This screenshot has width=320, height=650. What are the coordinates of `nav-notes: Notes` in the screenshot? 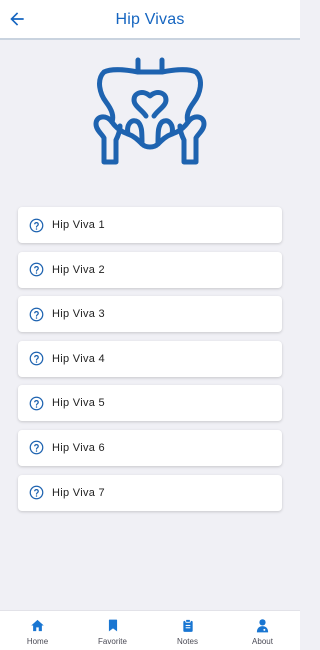 It's located at (187, 630).